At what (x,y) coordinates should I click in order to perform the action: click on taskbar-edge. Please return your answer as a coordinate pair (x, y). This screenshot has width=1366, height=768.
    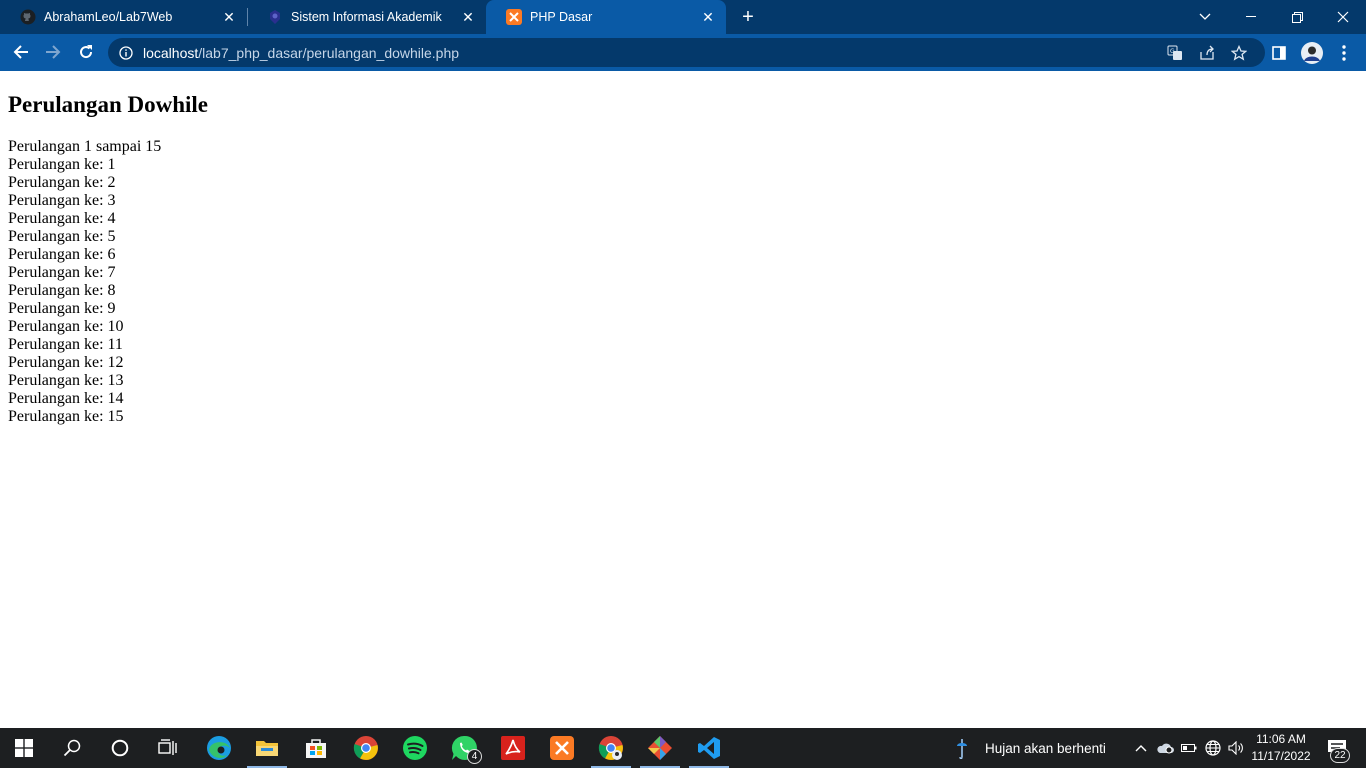
    Looking at the image, I should click on (219, 748).